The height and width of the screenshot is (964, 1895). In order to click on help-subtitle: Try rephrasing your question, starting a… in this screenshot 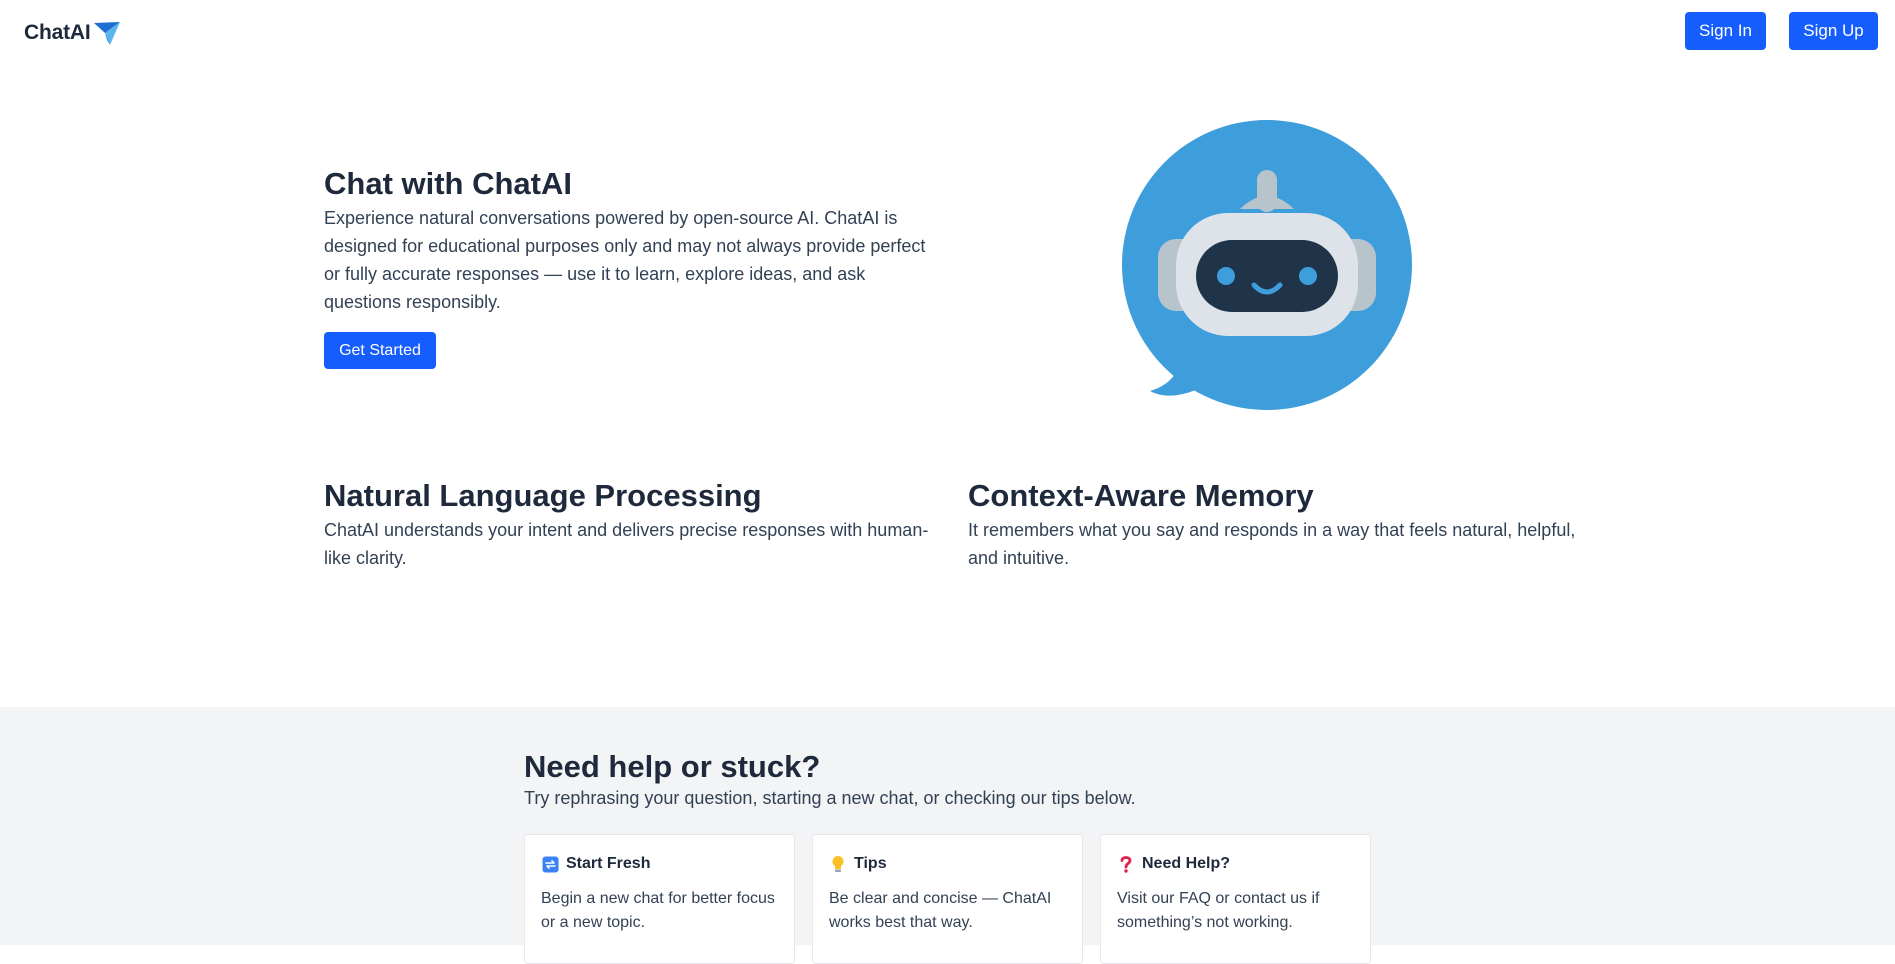, I will do `click(830, 798)`.